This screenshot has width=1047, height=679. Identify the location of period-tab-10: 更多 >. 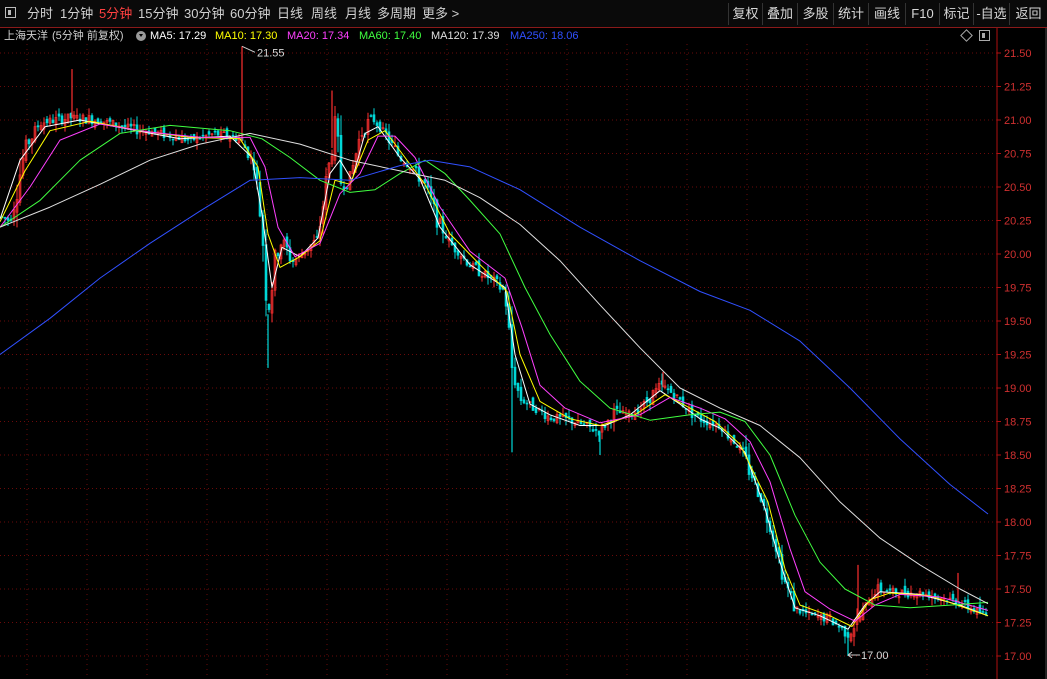
(440, 14).